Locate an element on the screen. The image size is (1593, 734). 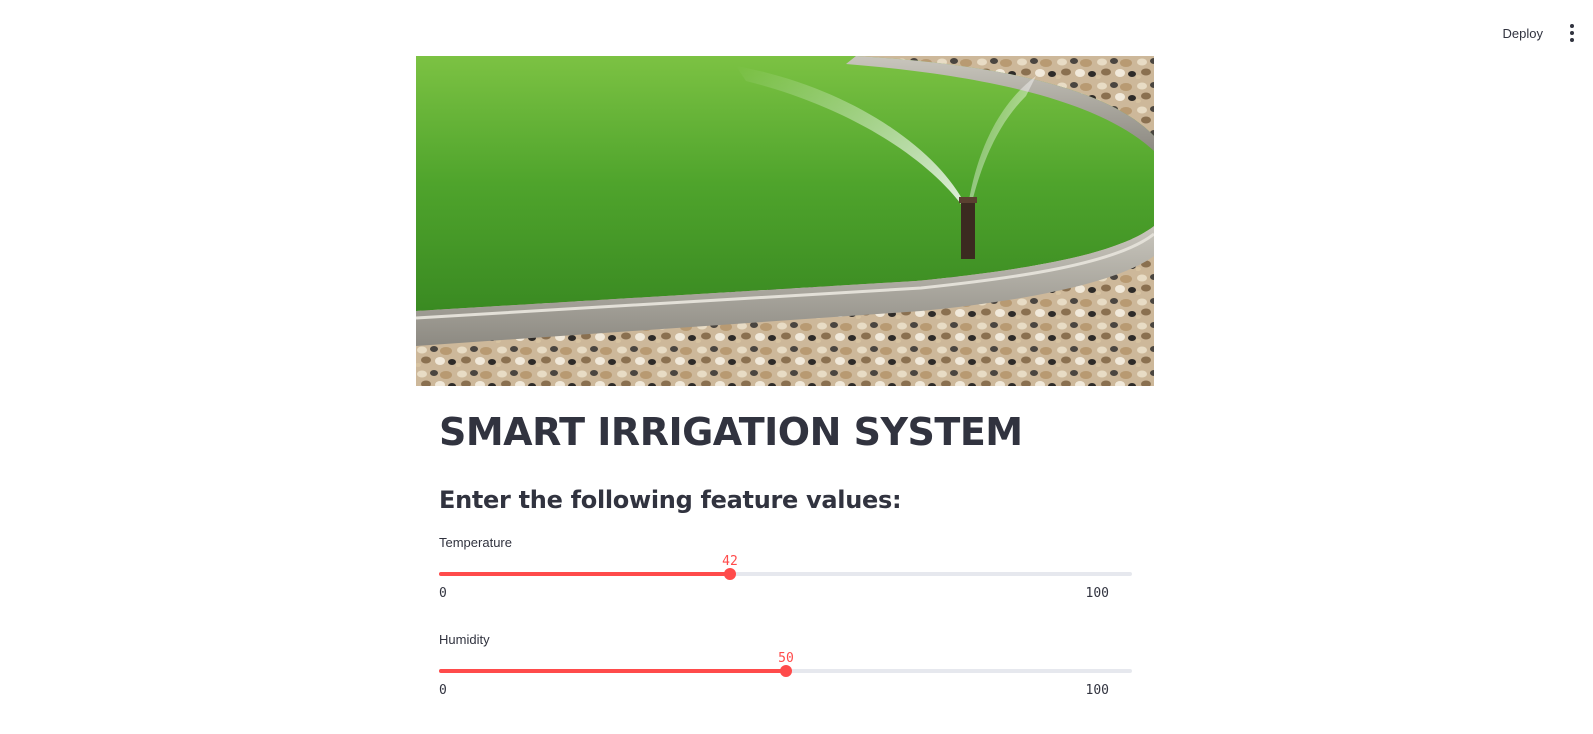
top-toolbar: Deploy is located at coordinates (1539, 33).